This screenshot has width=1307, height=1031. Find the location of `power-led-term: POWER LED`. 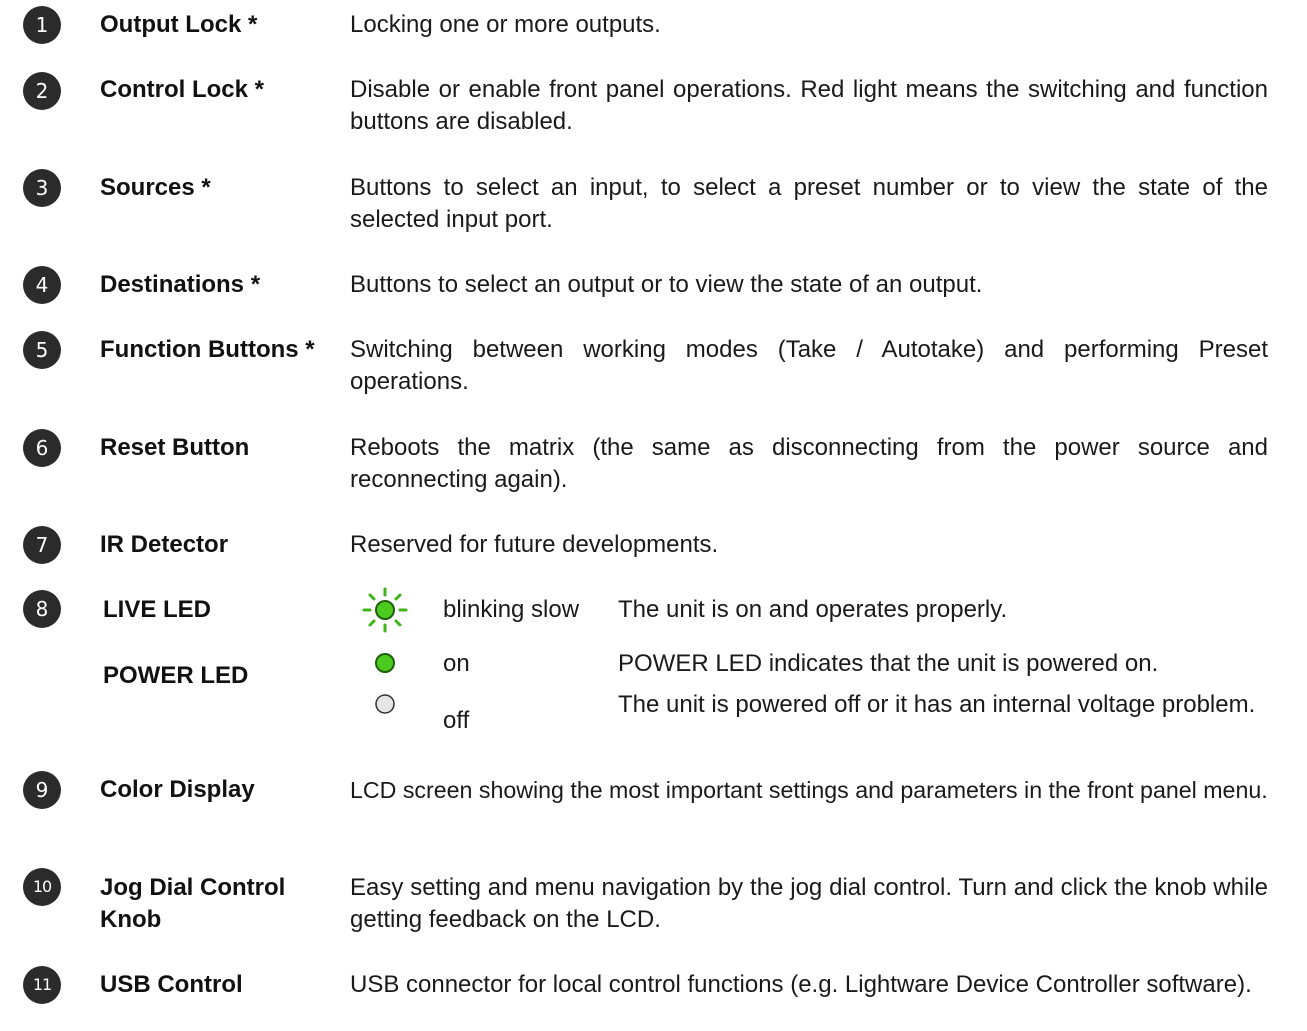

power-led-term: POWER LED is located at coordinates (176, 675).